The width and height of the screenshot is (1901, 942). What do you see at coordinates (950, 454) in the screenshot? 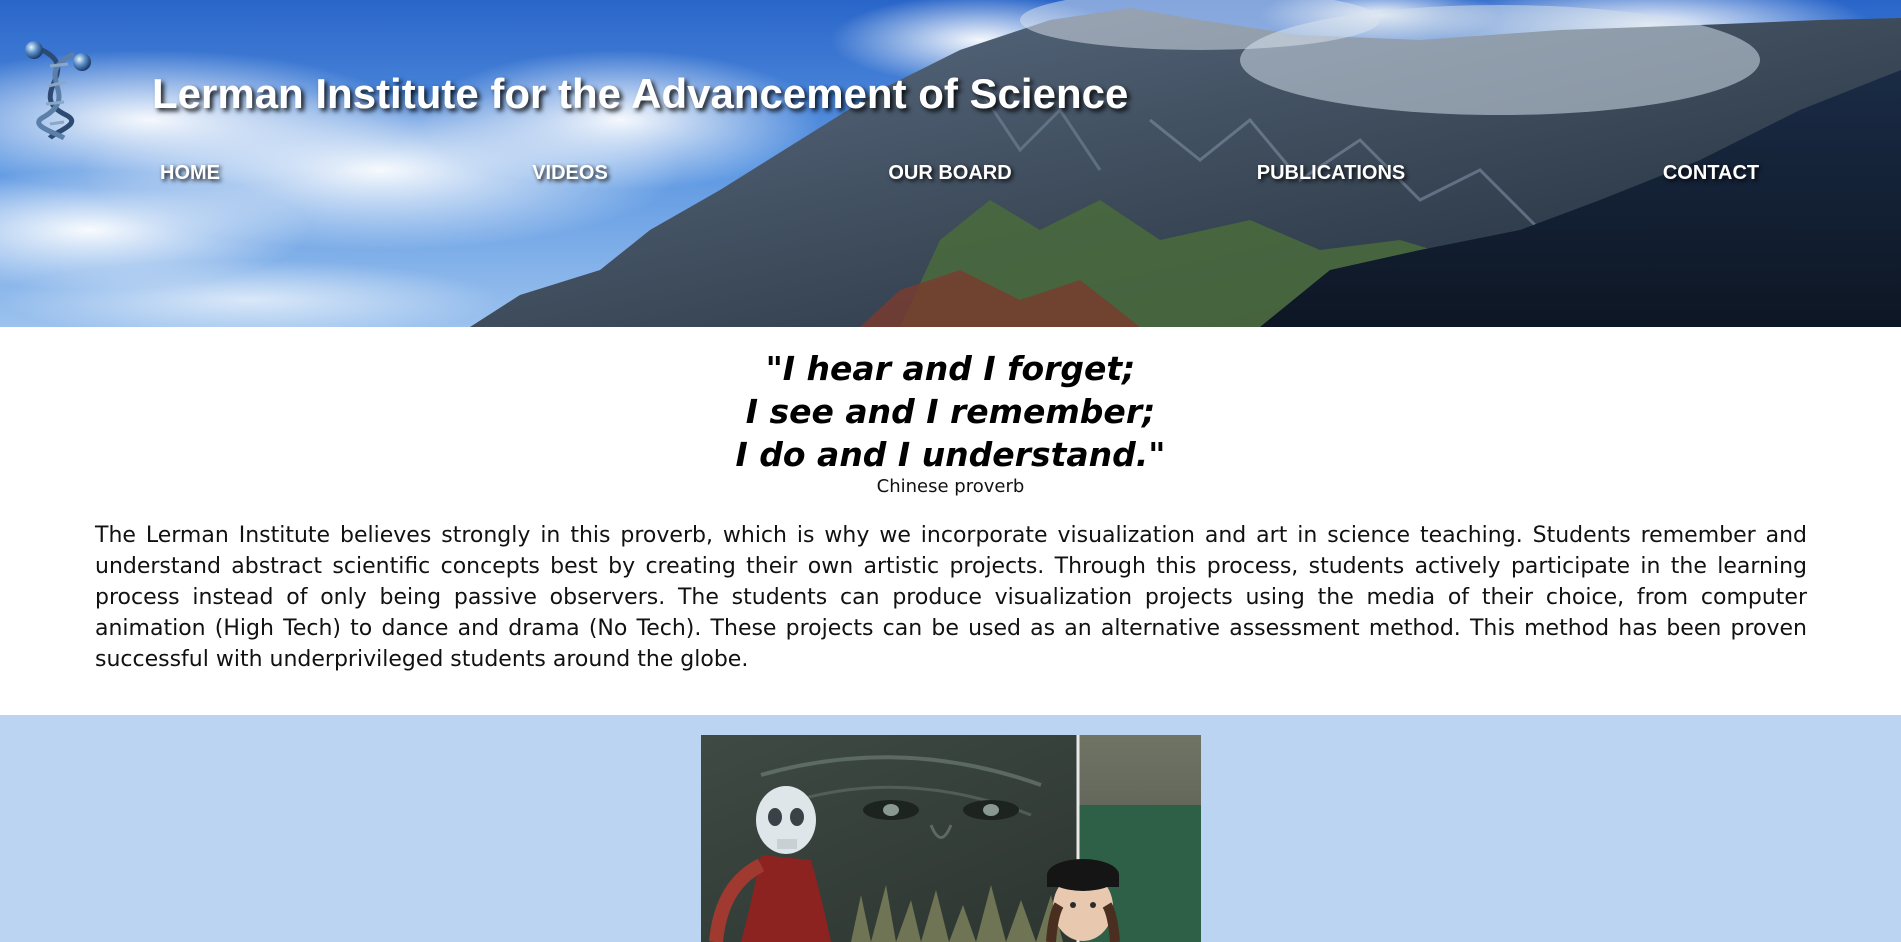
I see `quote-line: I do and I understand."` at bounding box center [950, 454].